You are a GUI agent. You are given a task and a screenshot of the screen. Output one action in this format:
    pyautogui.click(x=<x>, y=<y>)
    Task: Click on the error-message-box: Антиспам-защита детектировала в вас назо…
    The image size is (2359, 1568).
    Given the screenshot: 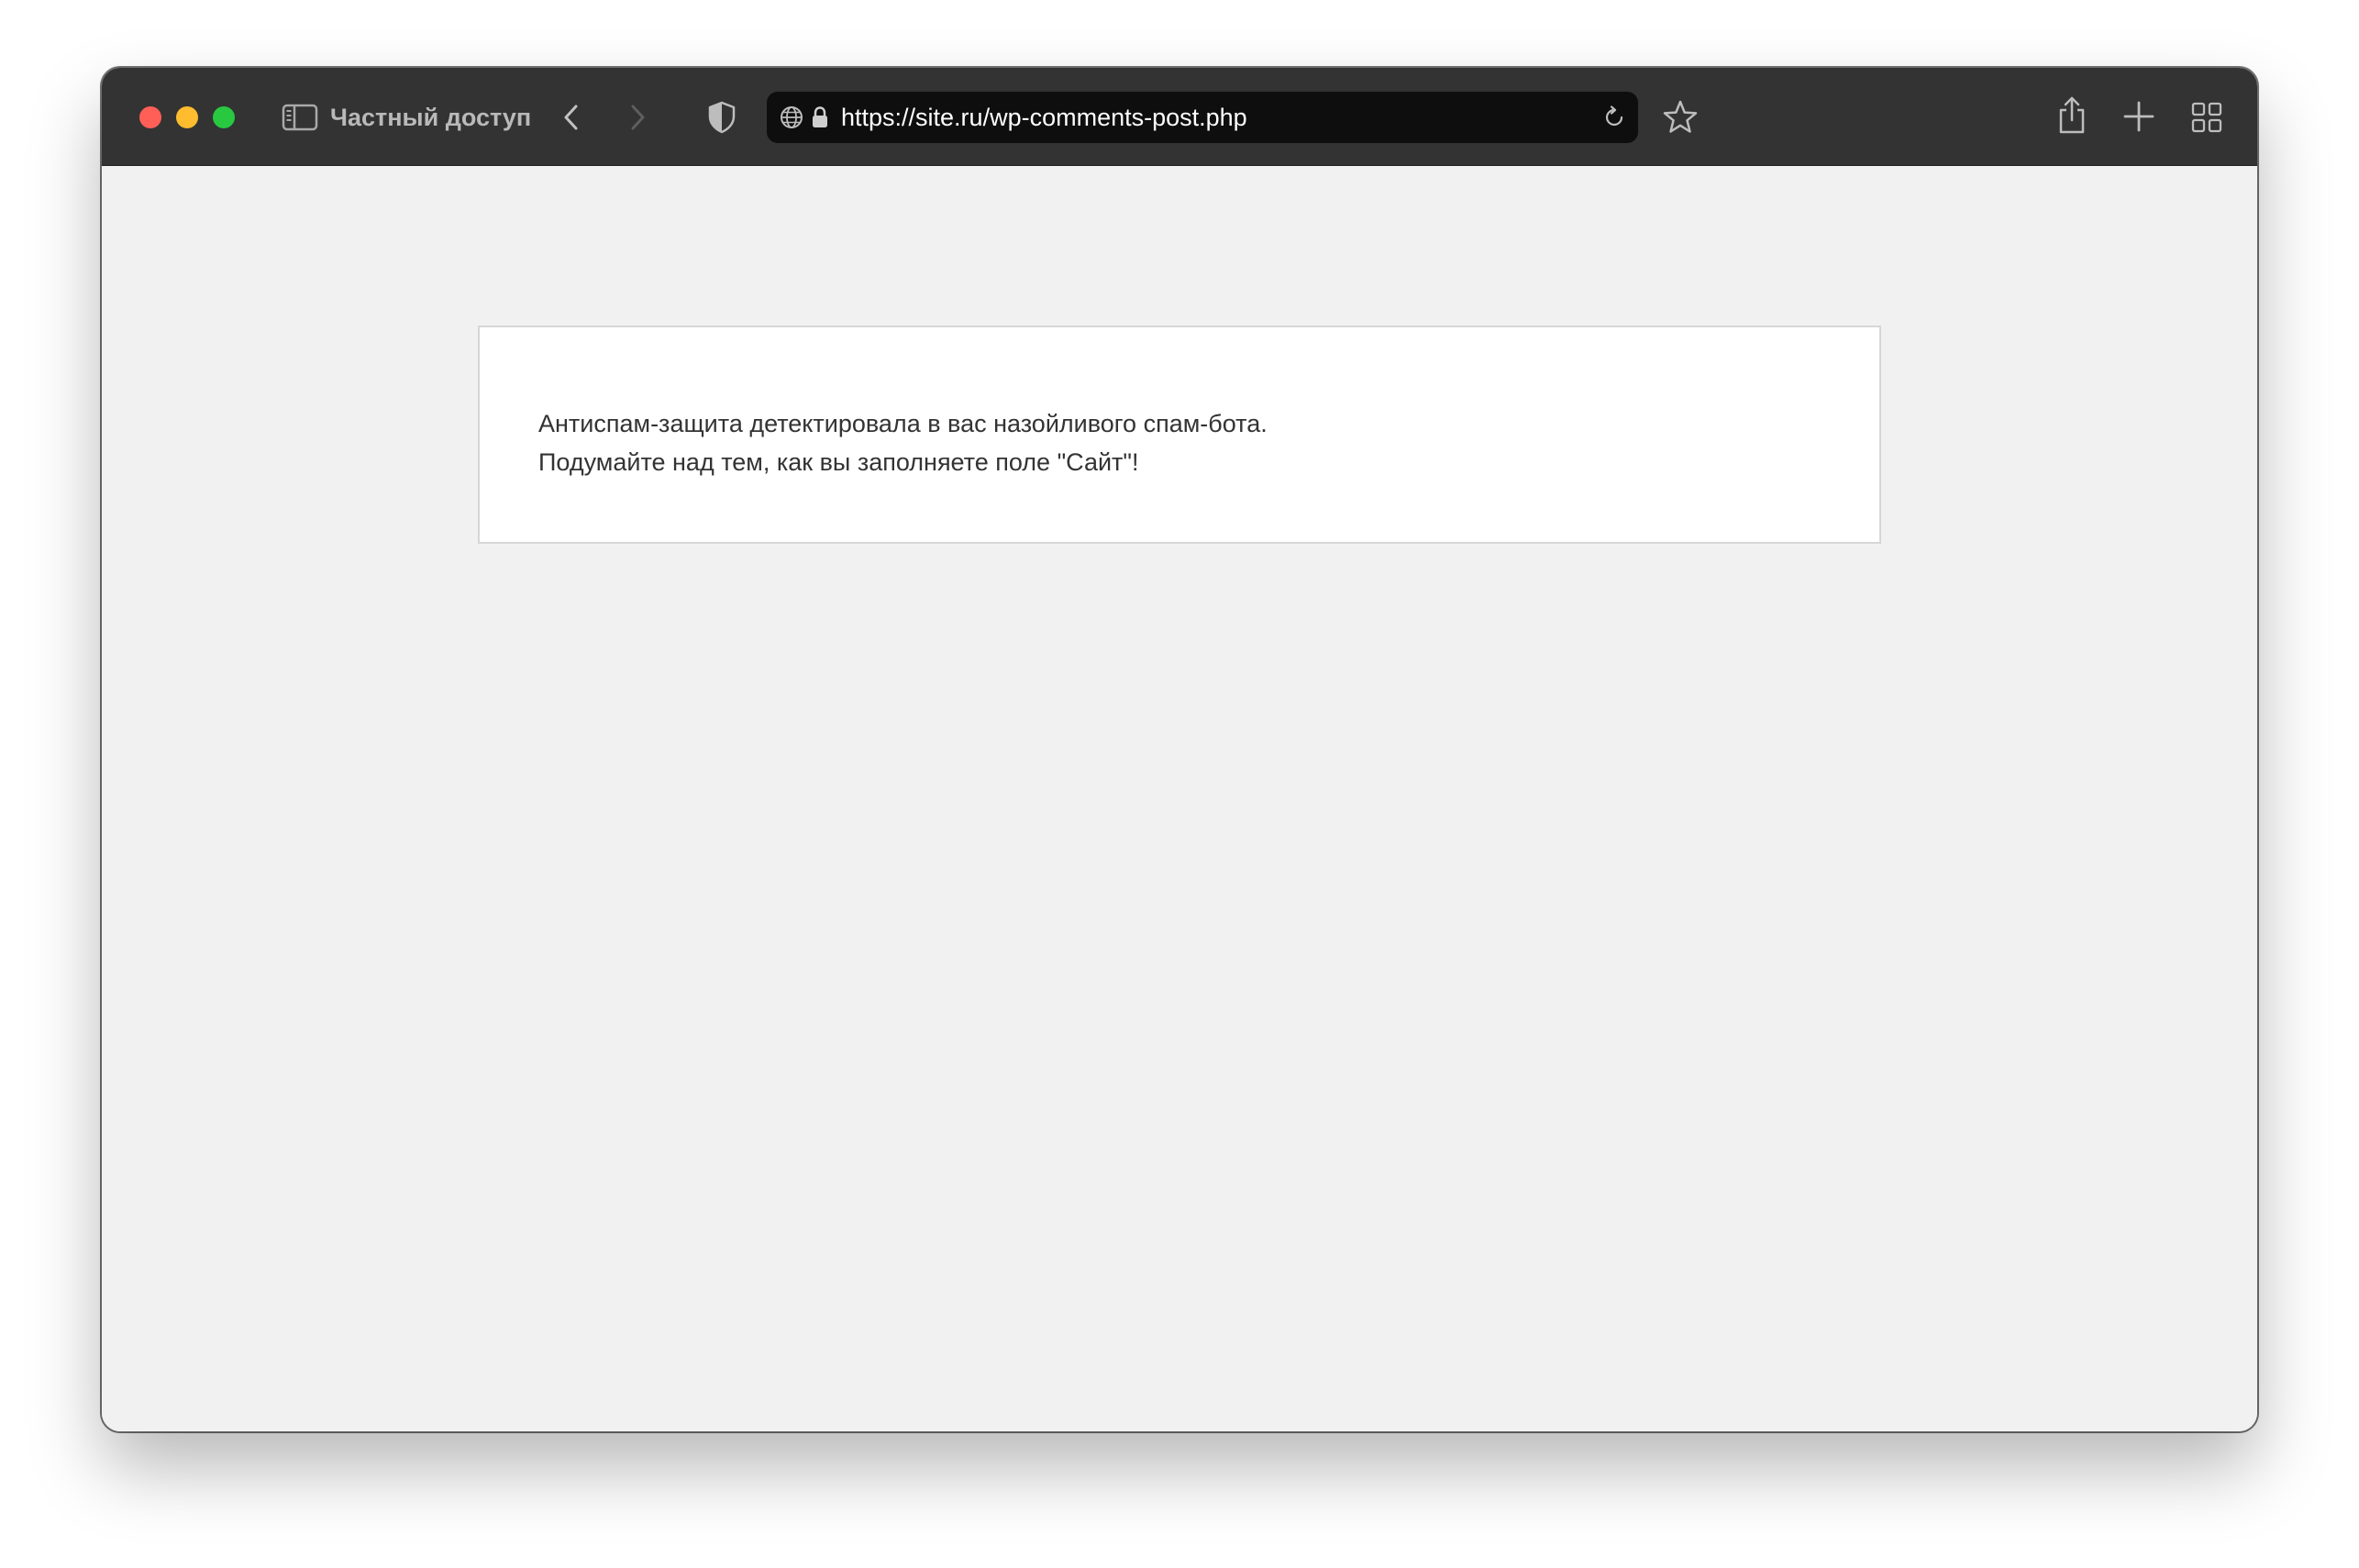 What is the action you would take?
    pyautogui.click(x=1179, y=435)
    